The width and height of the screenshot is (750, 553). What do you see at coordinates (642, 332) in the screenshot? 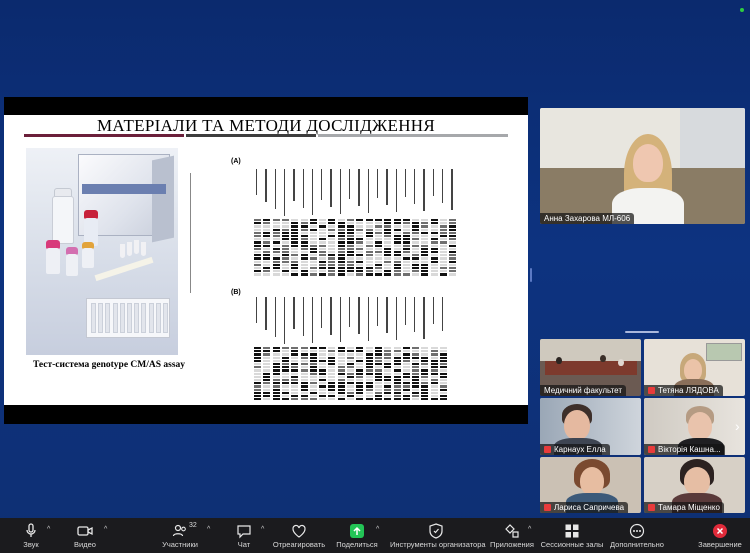
I see `gallery-grip` at bounding box center [642, 332].